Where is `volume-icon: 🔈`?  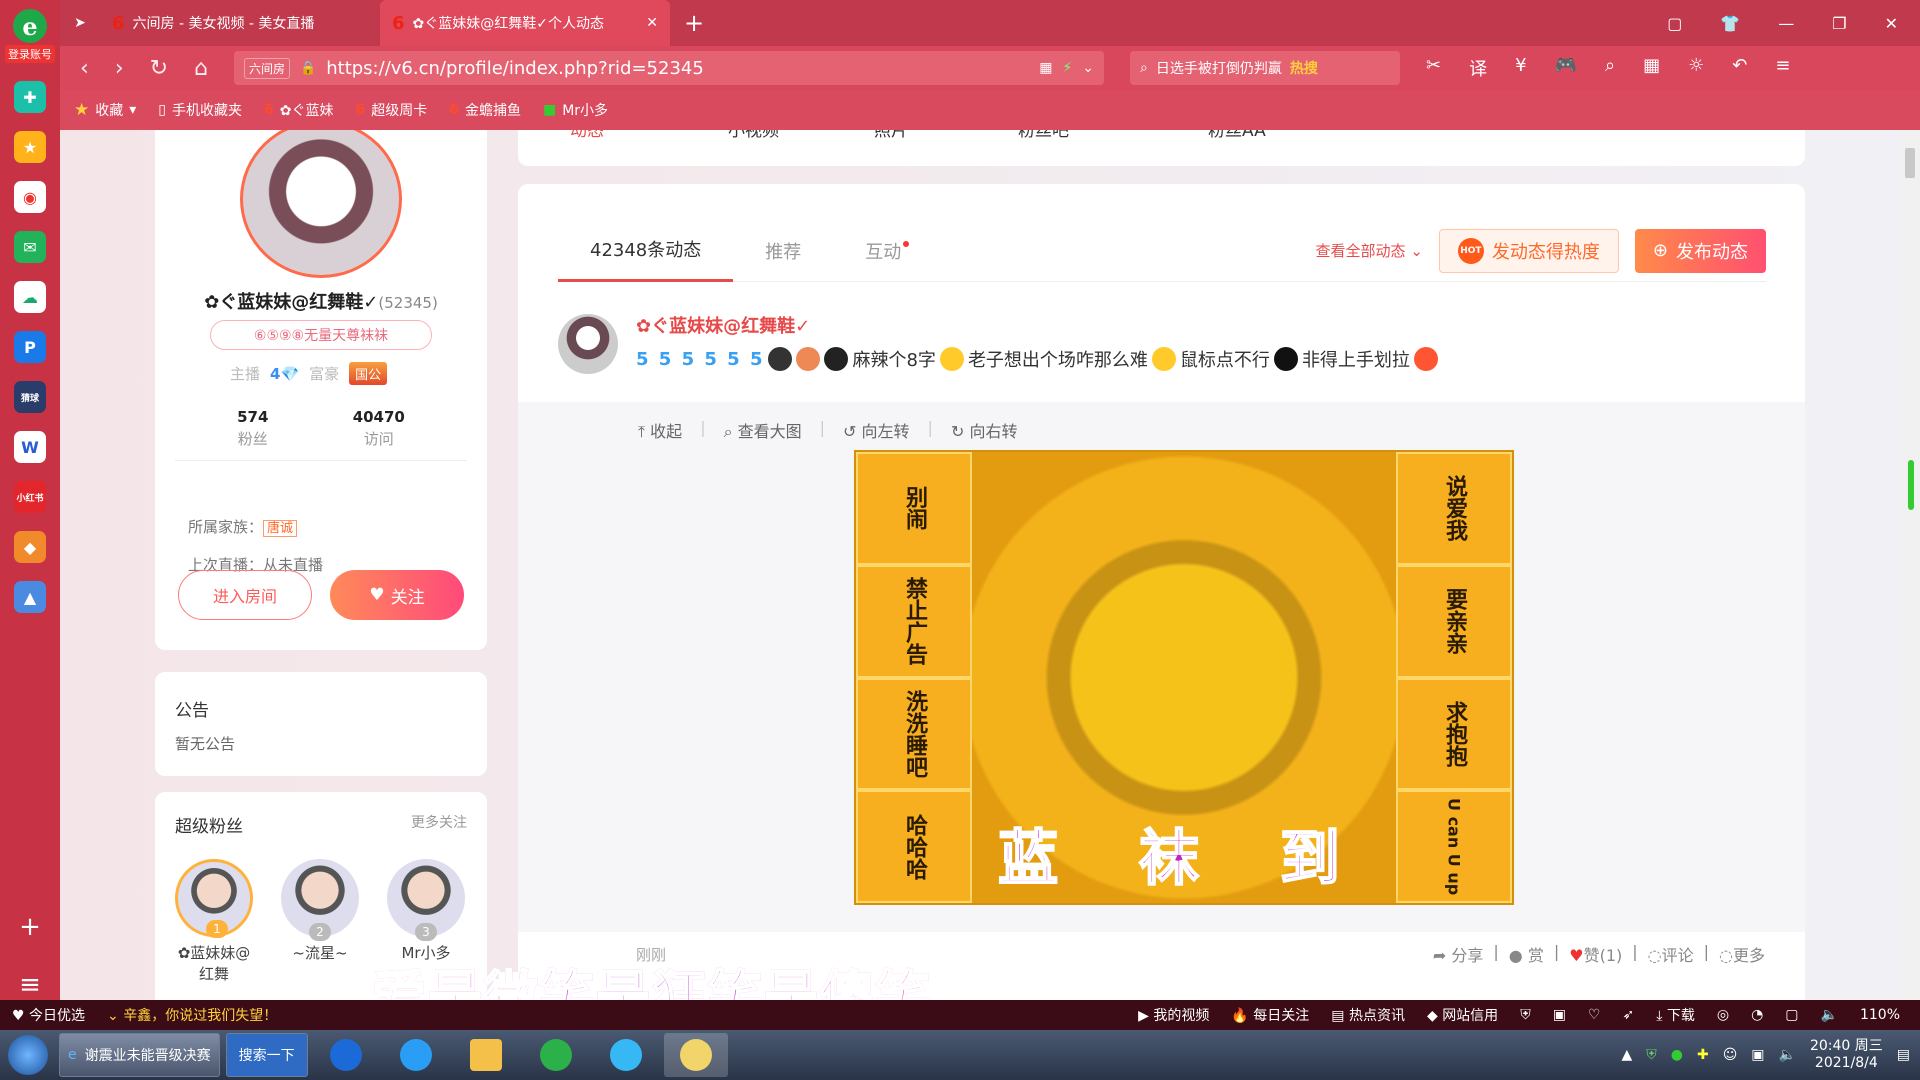 volume-icon: 🔈 is located at coordinates (1829, 1015).